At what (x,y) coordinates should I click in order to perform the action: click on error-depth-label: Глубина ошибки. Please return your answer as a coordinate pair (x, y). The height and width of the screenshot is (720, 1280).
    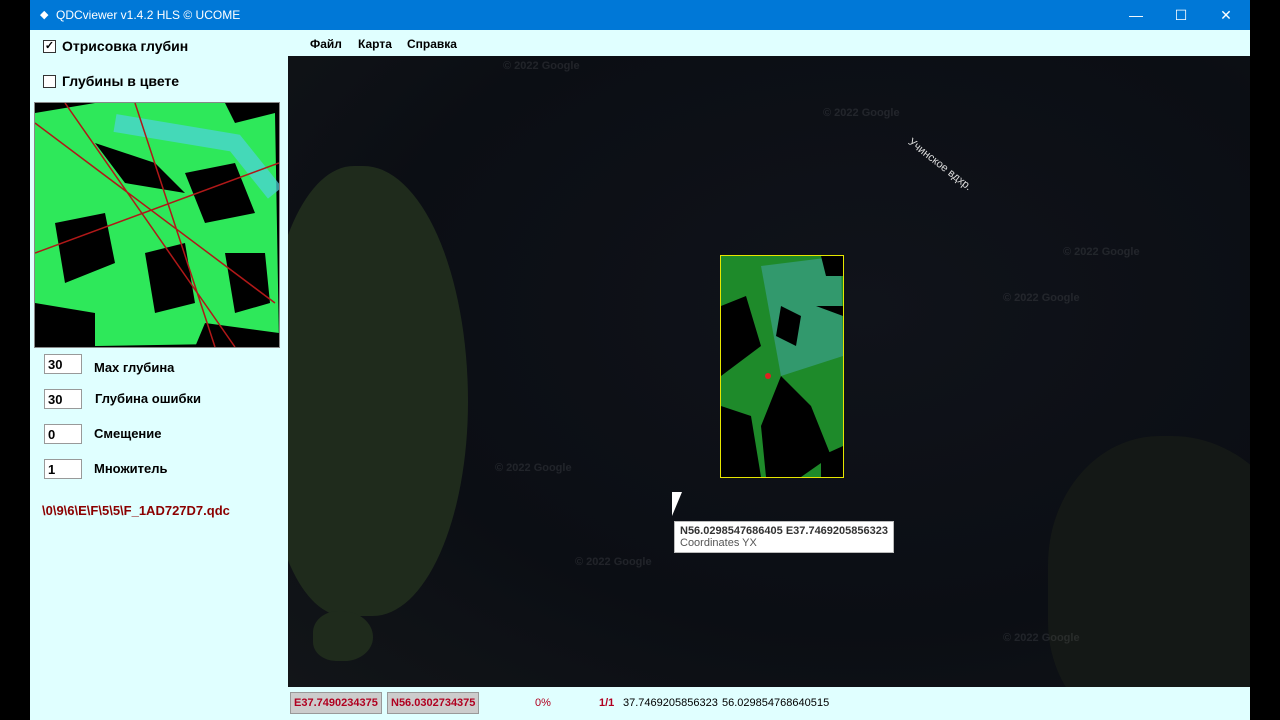
    Looking at the image, I should click on (148, 398).